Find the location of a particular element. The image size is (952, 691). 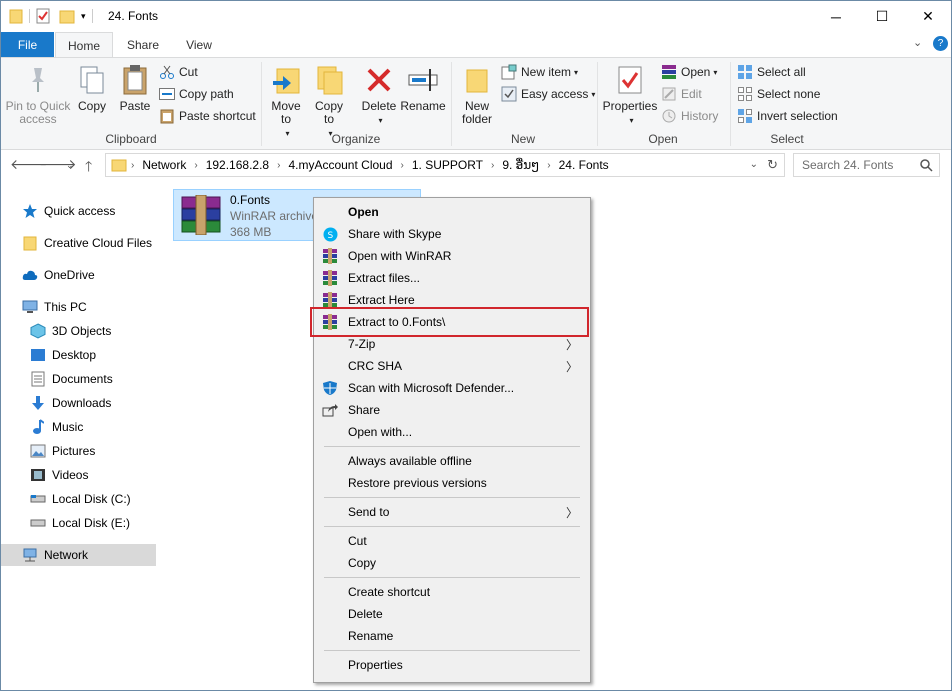

select-none-label: Select none is located at coordinates (789, 94).